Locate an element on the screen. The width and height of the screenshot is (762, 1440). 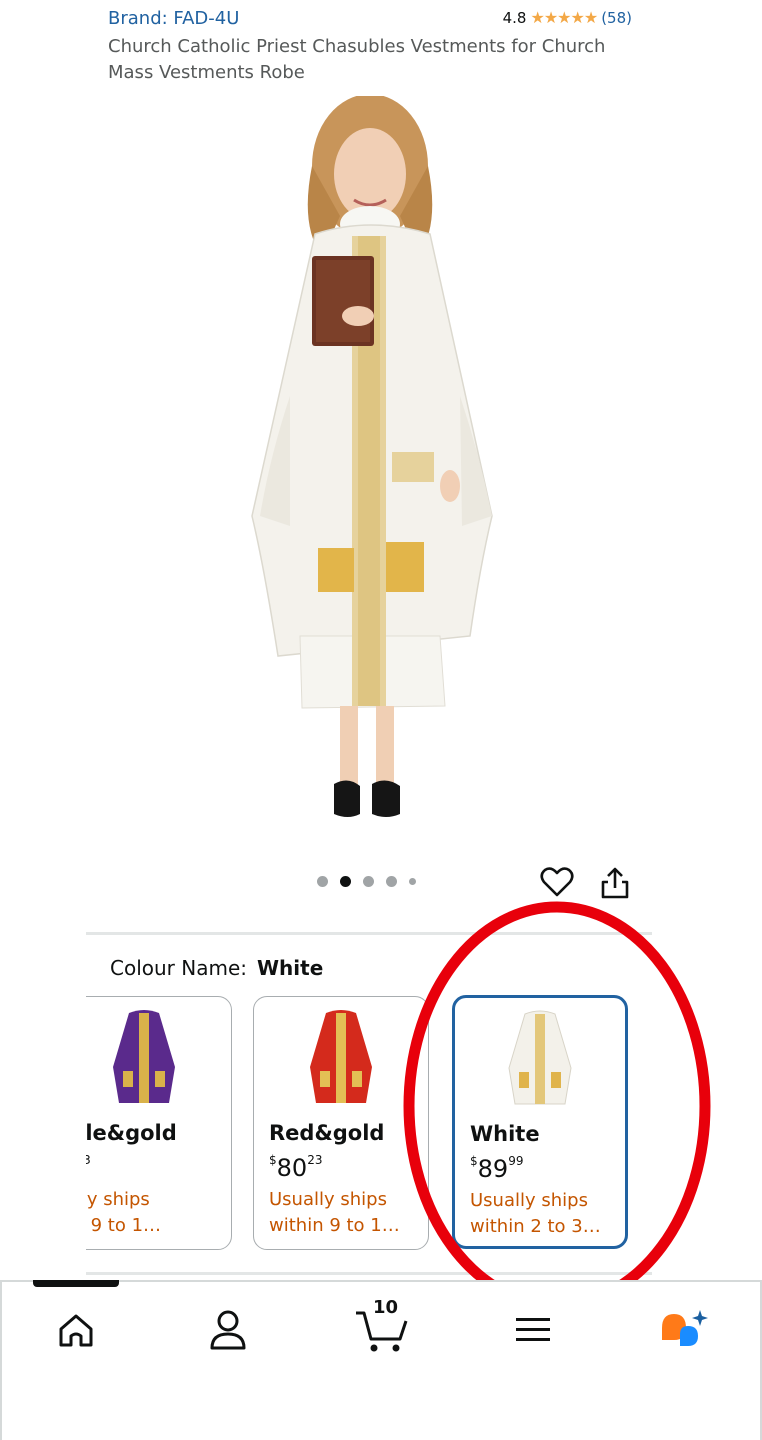
menu-icon is located at coordinates (533, 1329).